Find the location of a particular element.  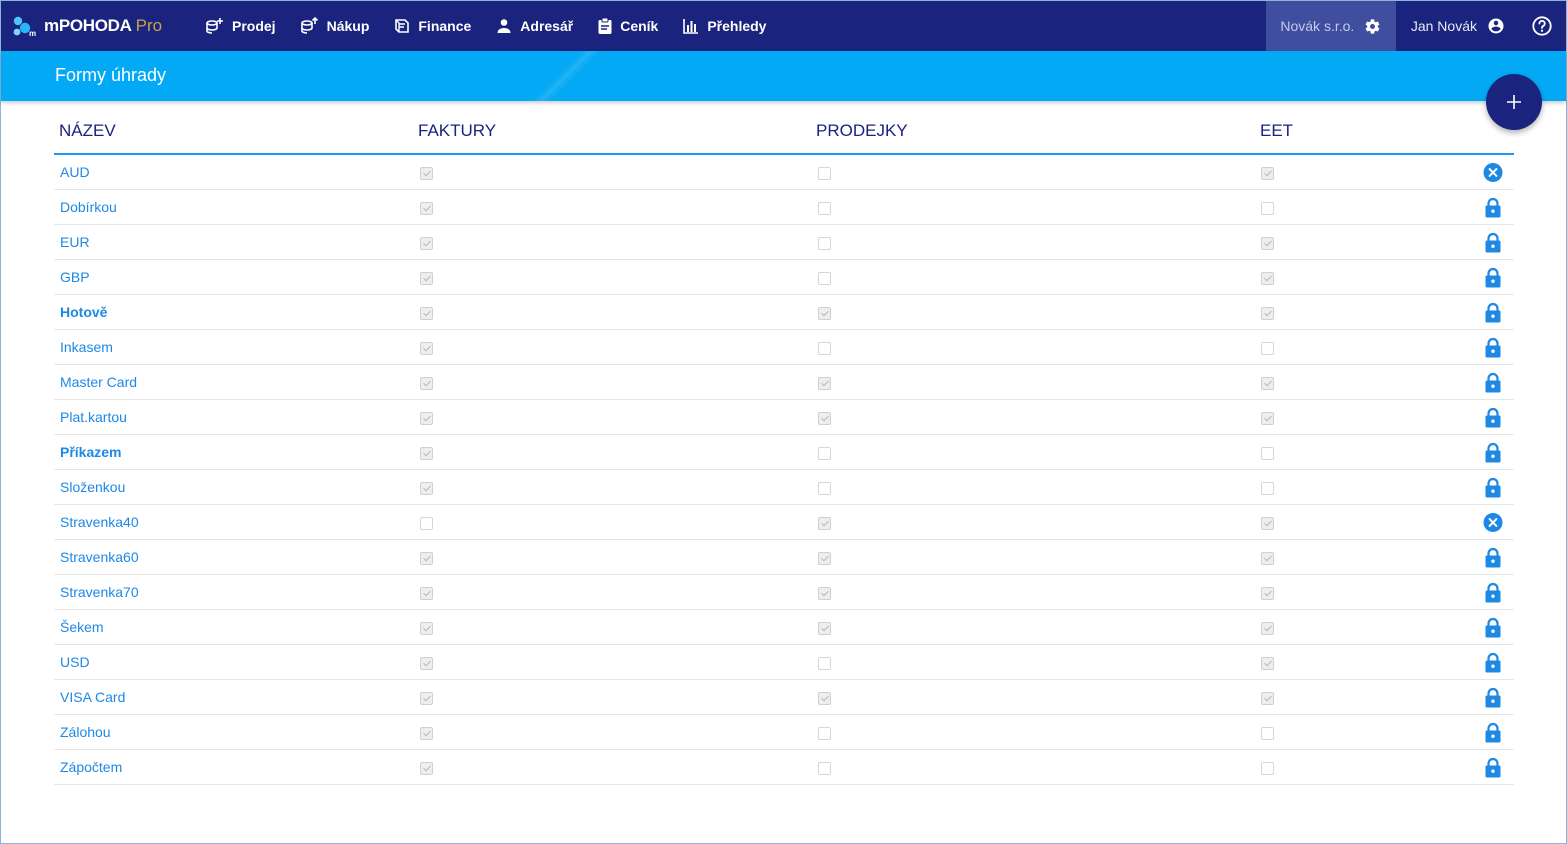

user-name: Jan Novák is located at coordinates (1443, 26).